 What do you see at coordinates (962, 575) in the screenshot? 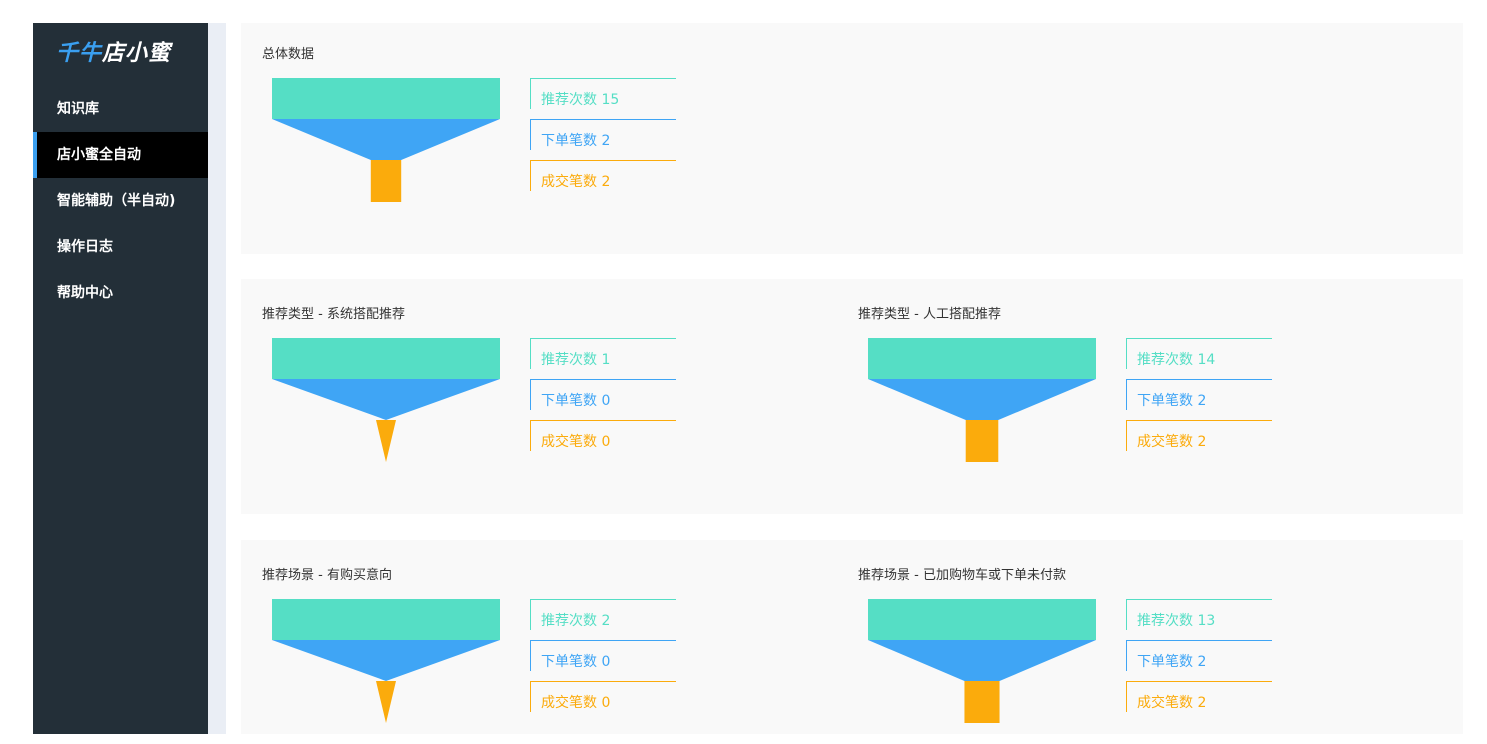
I see `block-title: 推荐场景 - 已加购物车或下单未付款` at bounding box center [962, 575].